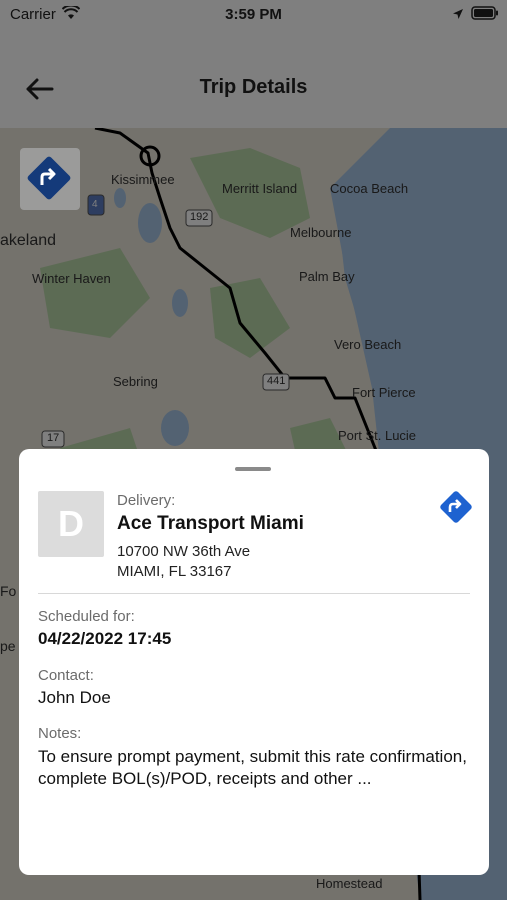 This screenshot has width=507, height=900. Describe the element at coordinates (146, 500) in the screenshot. I see `stop-type-label: Delivery:` at that location.